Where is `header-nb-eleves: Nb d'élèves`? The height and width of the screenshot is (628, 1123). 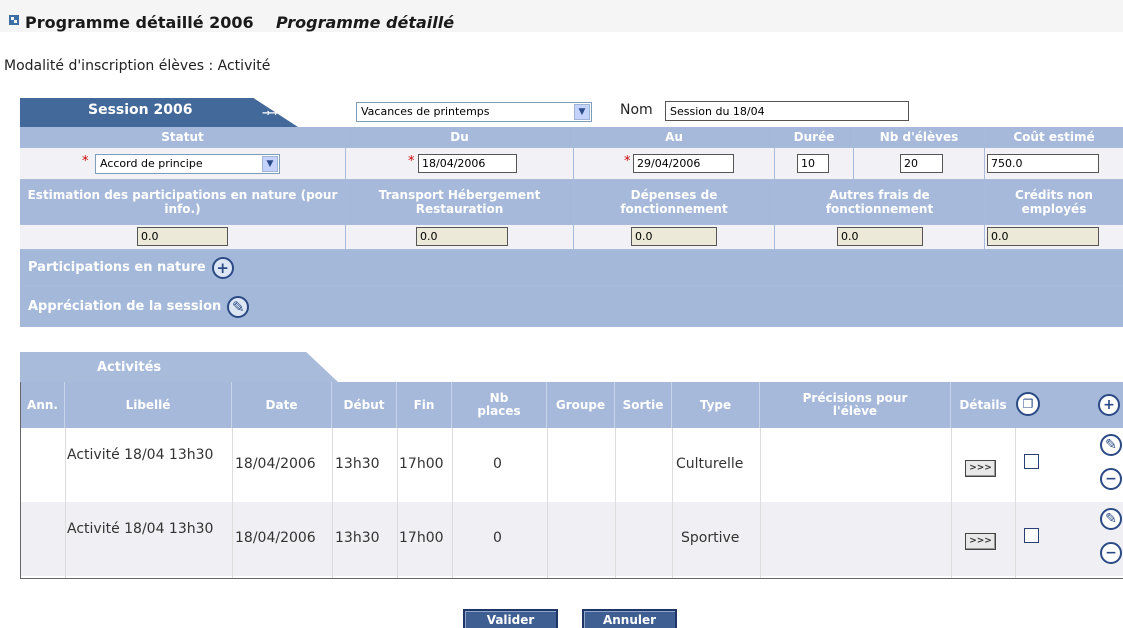
header-nb-eleves: Nb d'élèves is located at coordinates (919, 137).